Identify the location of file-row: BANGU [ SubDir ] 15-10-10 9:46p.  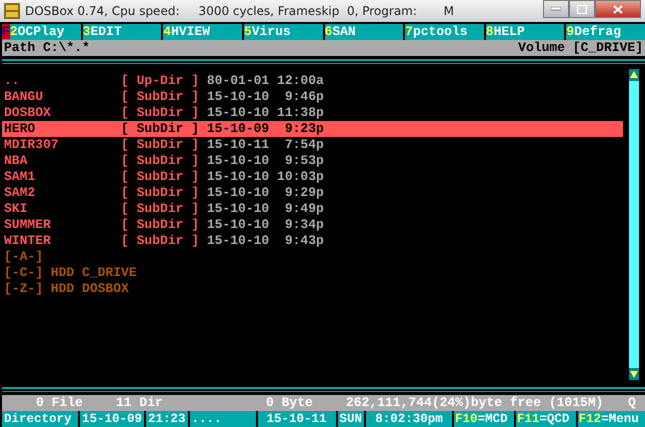
(312, 97).